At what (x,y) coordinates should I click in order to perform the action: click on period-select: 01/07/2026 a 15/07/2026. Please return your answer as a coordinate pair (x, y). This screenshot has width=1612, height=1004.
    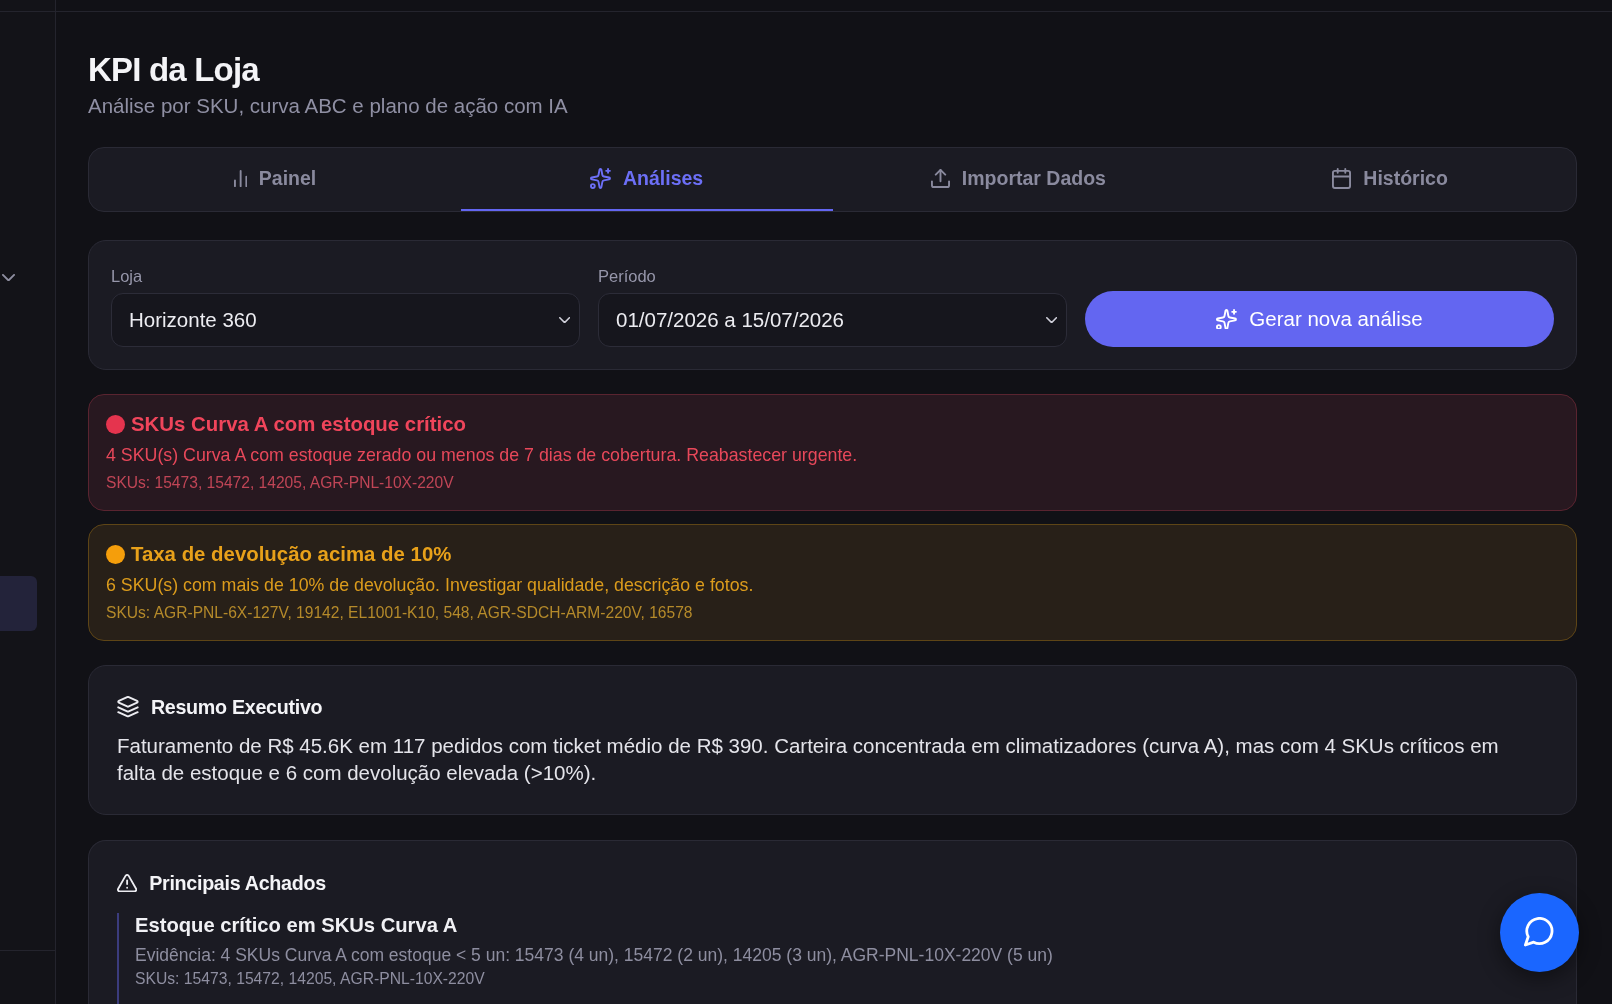
    Looking at the image, I should click on (832, 320).